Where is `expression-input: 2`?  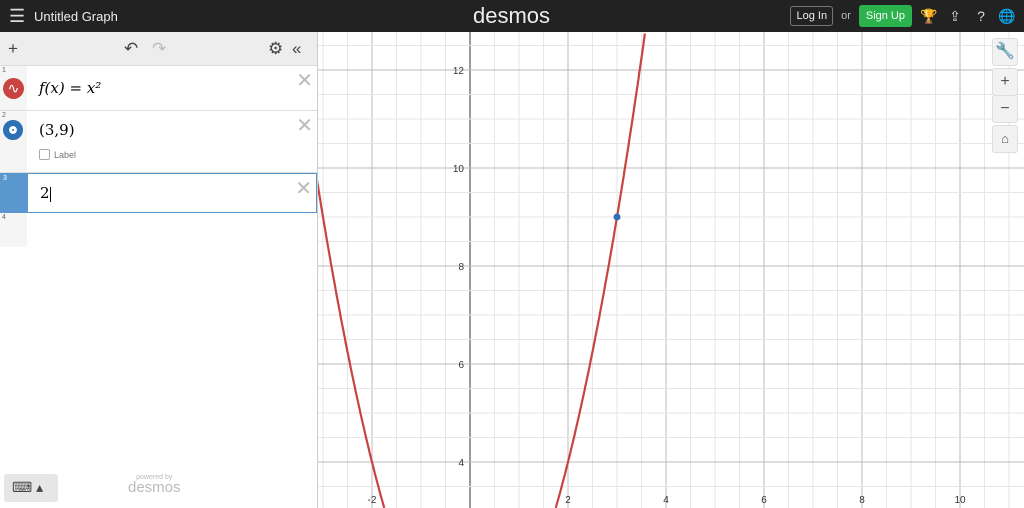 expression-input: 2 is located at coordinates (45, 193).